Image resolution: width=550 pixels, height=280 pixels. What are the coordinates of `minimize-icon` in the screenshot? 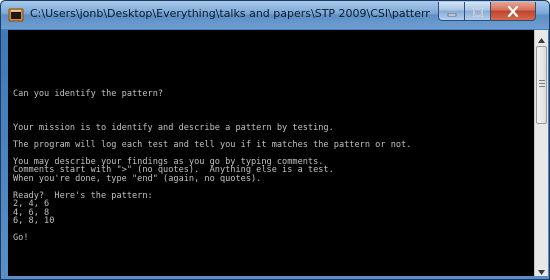 It's located at (452, 11).